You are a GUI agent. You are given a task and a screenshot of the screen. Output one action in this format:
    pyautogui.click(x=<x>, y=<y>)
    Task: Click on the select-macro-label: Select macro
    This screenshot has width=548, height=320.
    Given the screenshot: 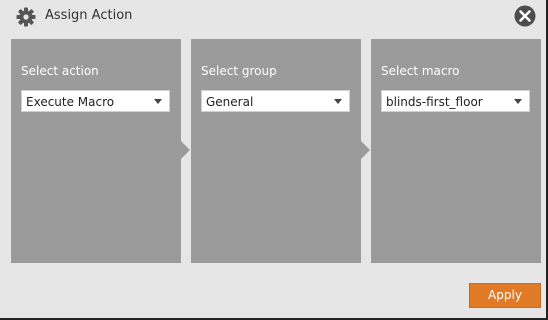 What is the action you would take?
    pyautogui.click(x=420, y=71)
    